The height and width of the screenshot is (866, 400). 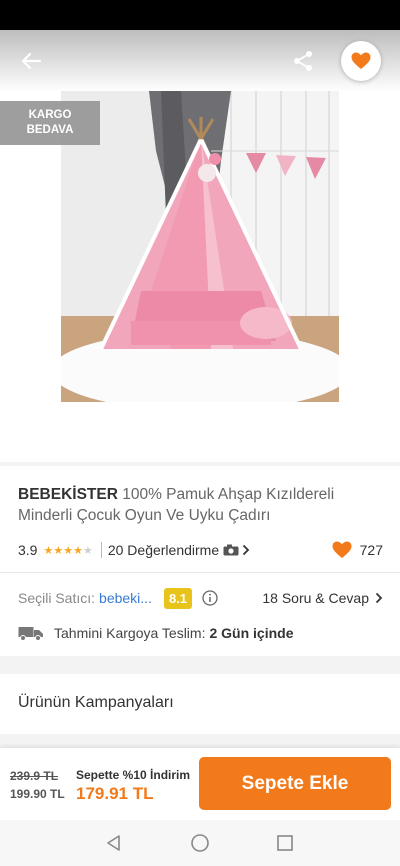 I want to click on share-icon, so click(x=303, y=61).